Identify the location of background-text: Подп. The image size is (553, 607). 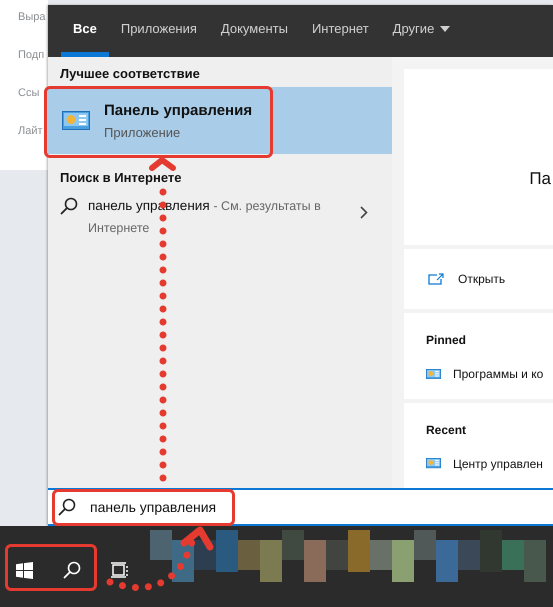
(31, 55).